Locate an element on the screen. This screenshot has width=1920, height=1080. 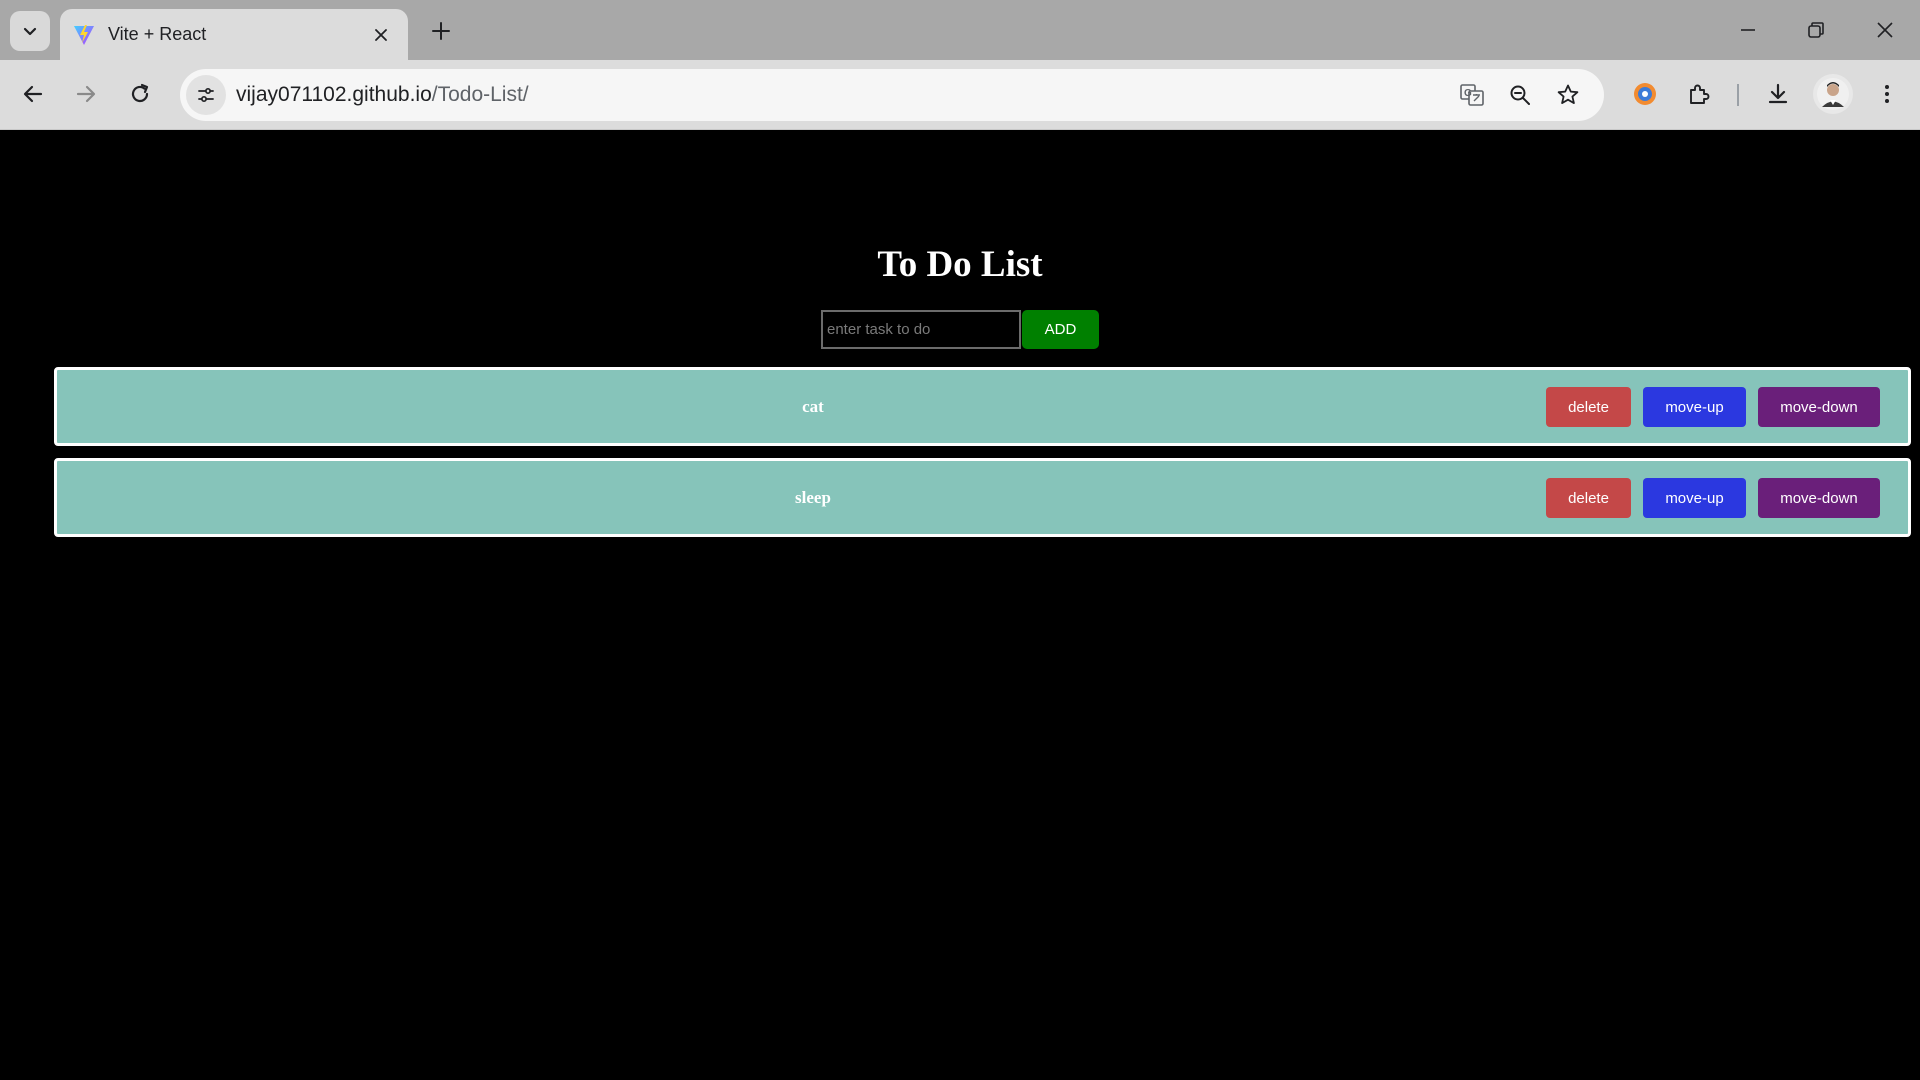
todo-text: sleep is located at coordinates (813, 497).